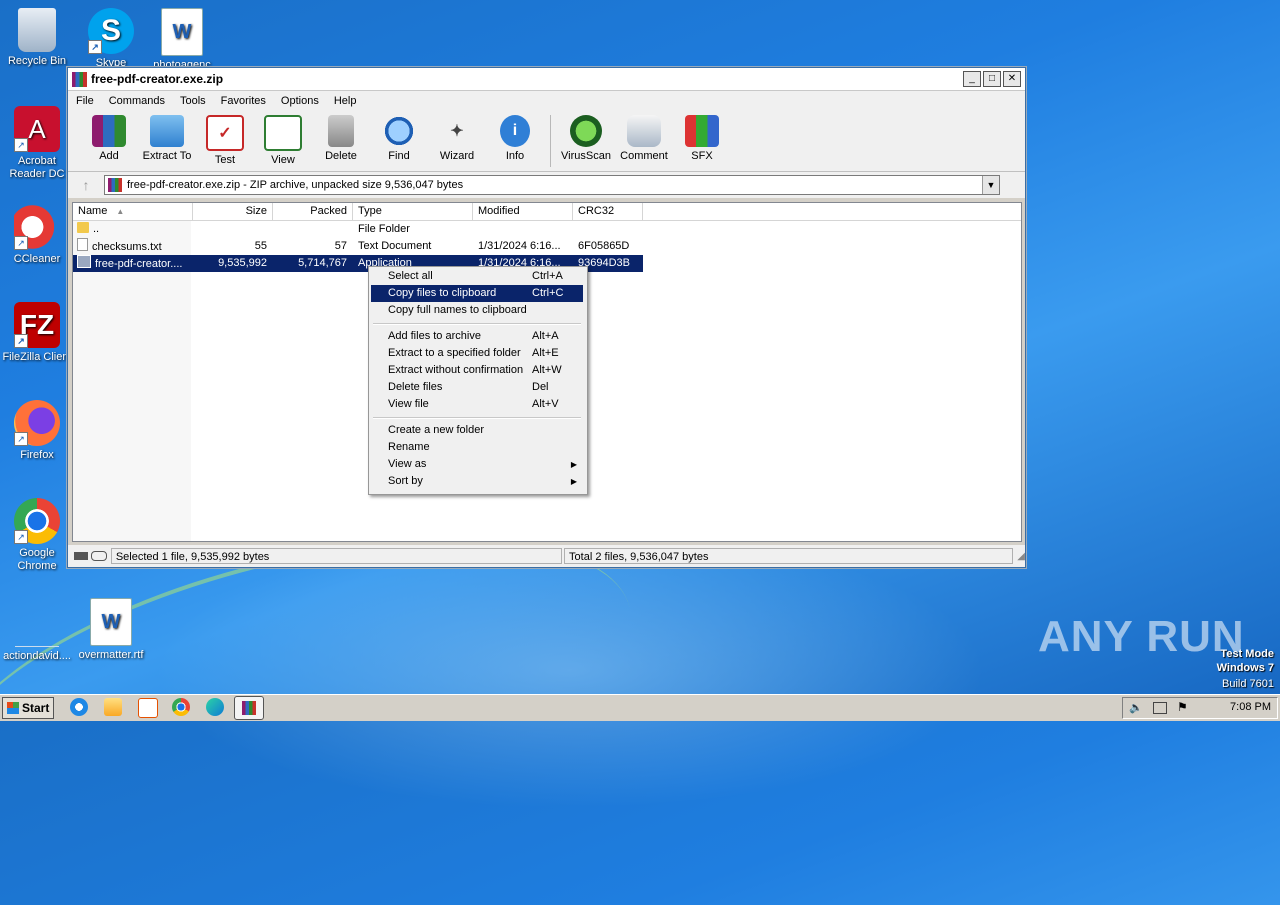 Image resolution: width=1280 pixels, height=905 pixels. What do you see at coordinates (336, 556) in the screenshot?
I see `status-selection: Selected 1 file, 9,535,992 bytes` at bounding box center [336, 556].